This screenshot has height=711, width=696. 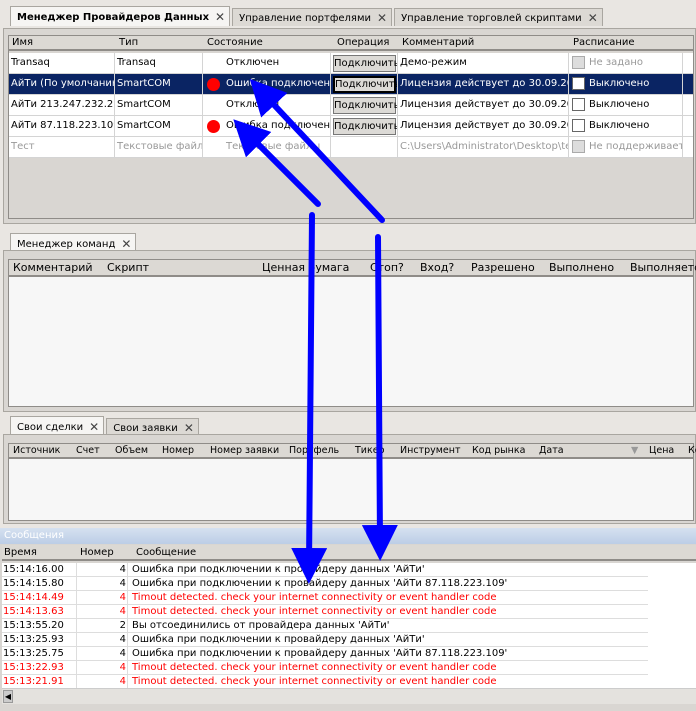 I want to click on error-status-icon, so click(x=213, y=126).